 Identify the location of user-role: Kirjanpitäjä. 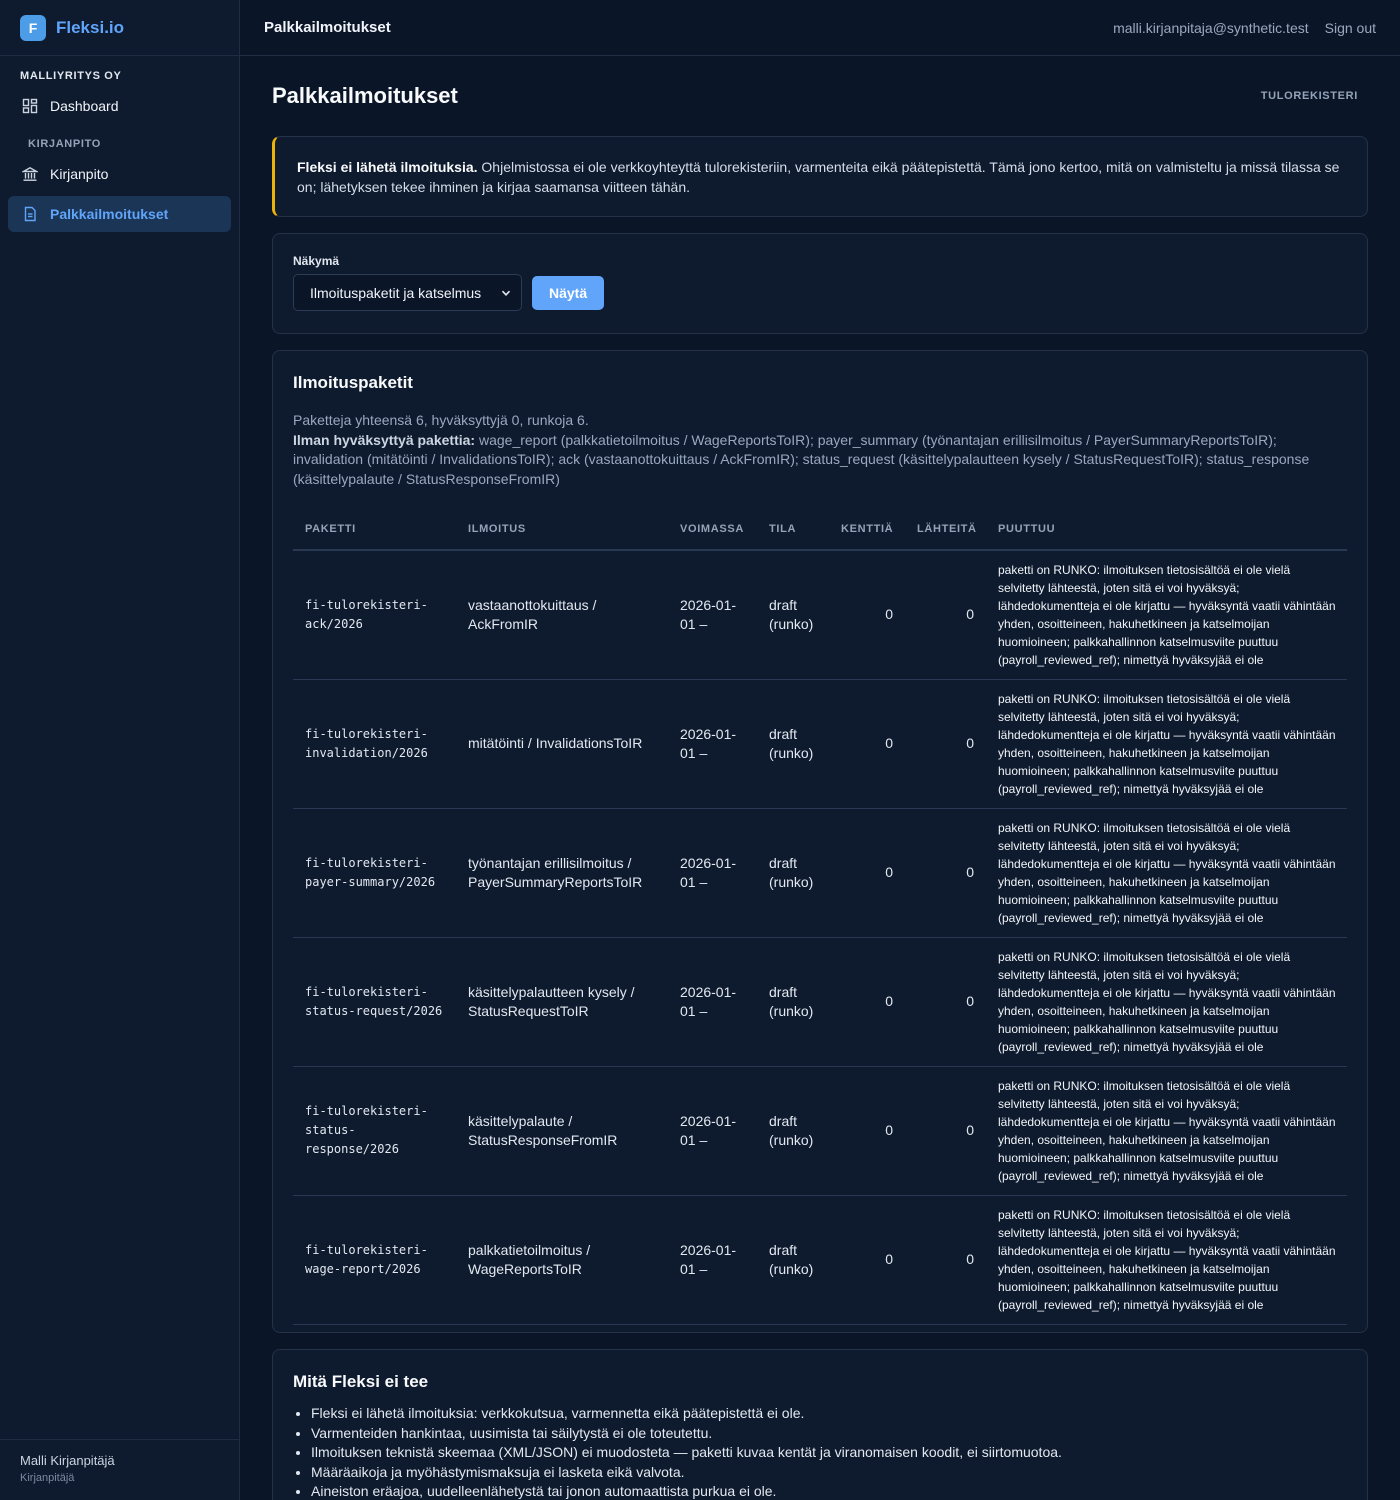
(47, 1478).